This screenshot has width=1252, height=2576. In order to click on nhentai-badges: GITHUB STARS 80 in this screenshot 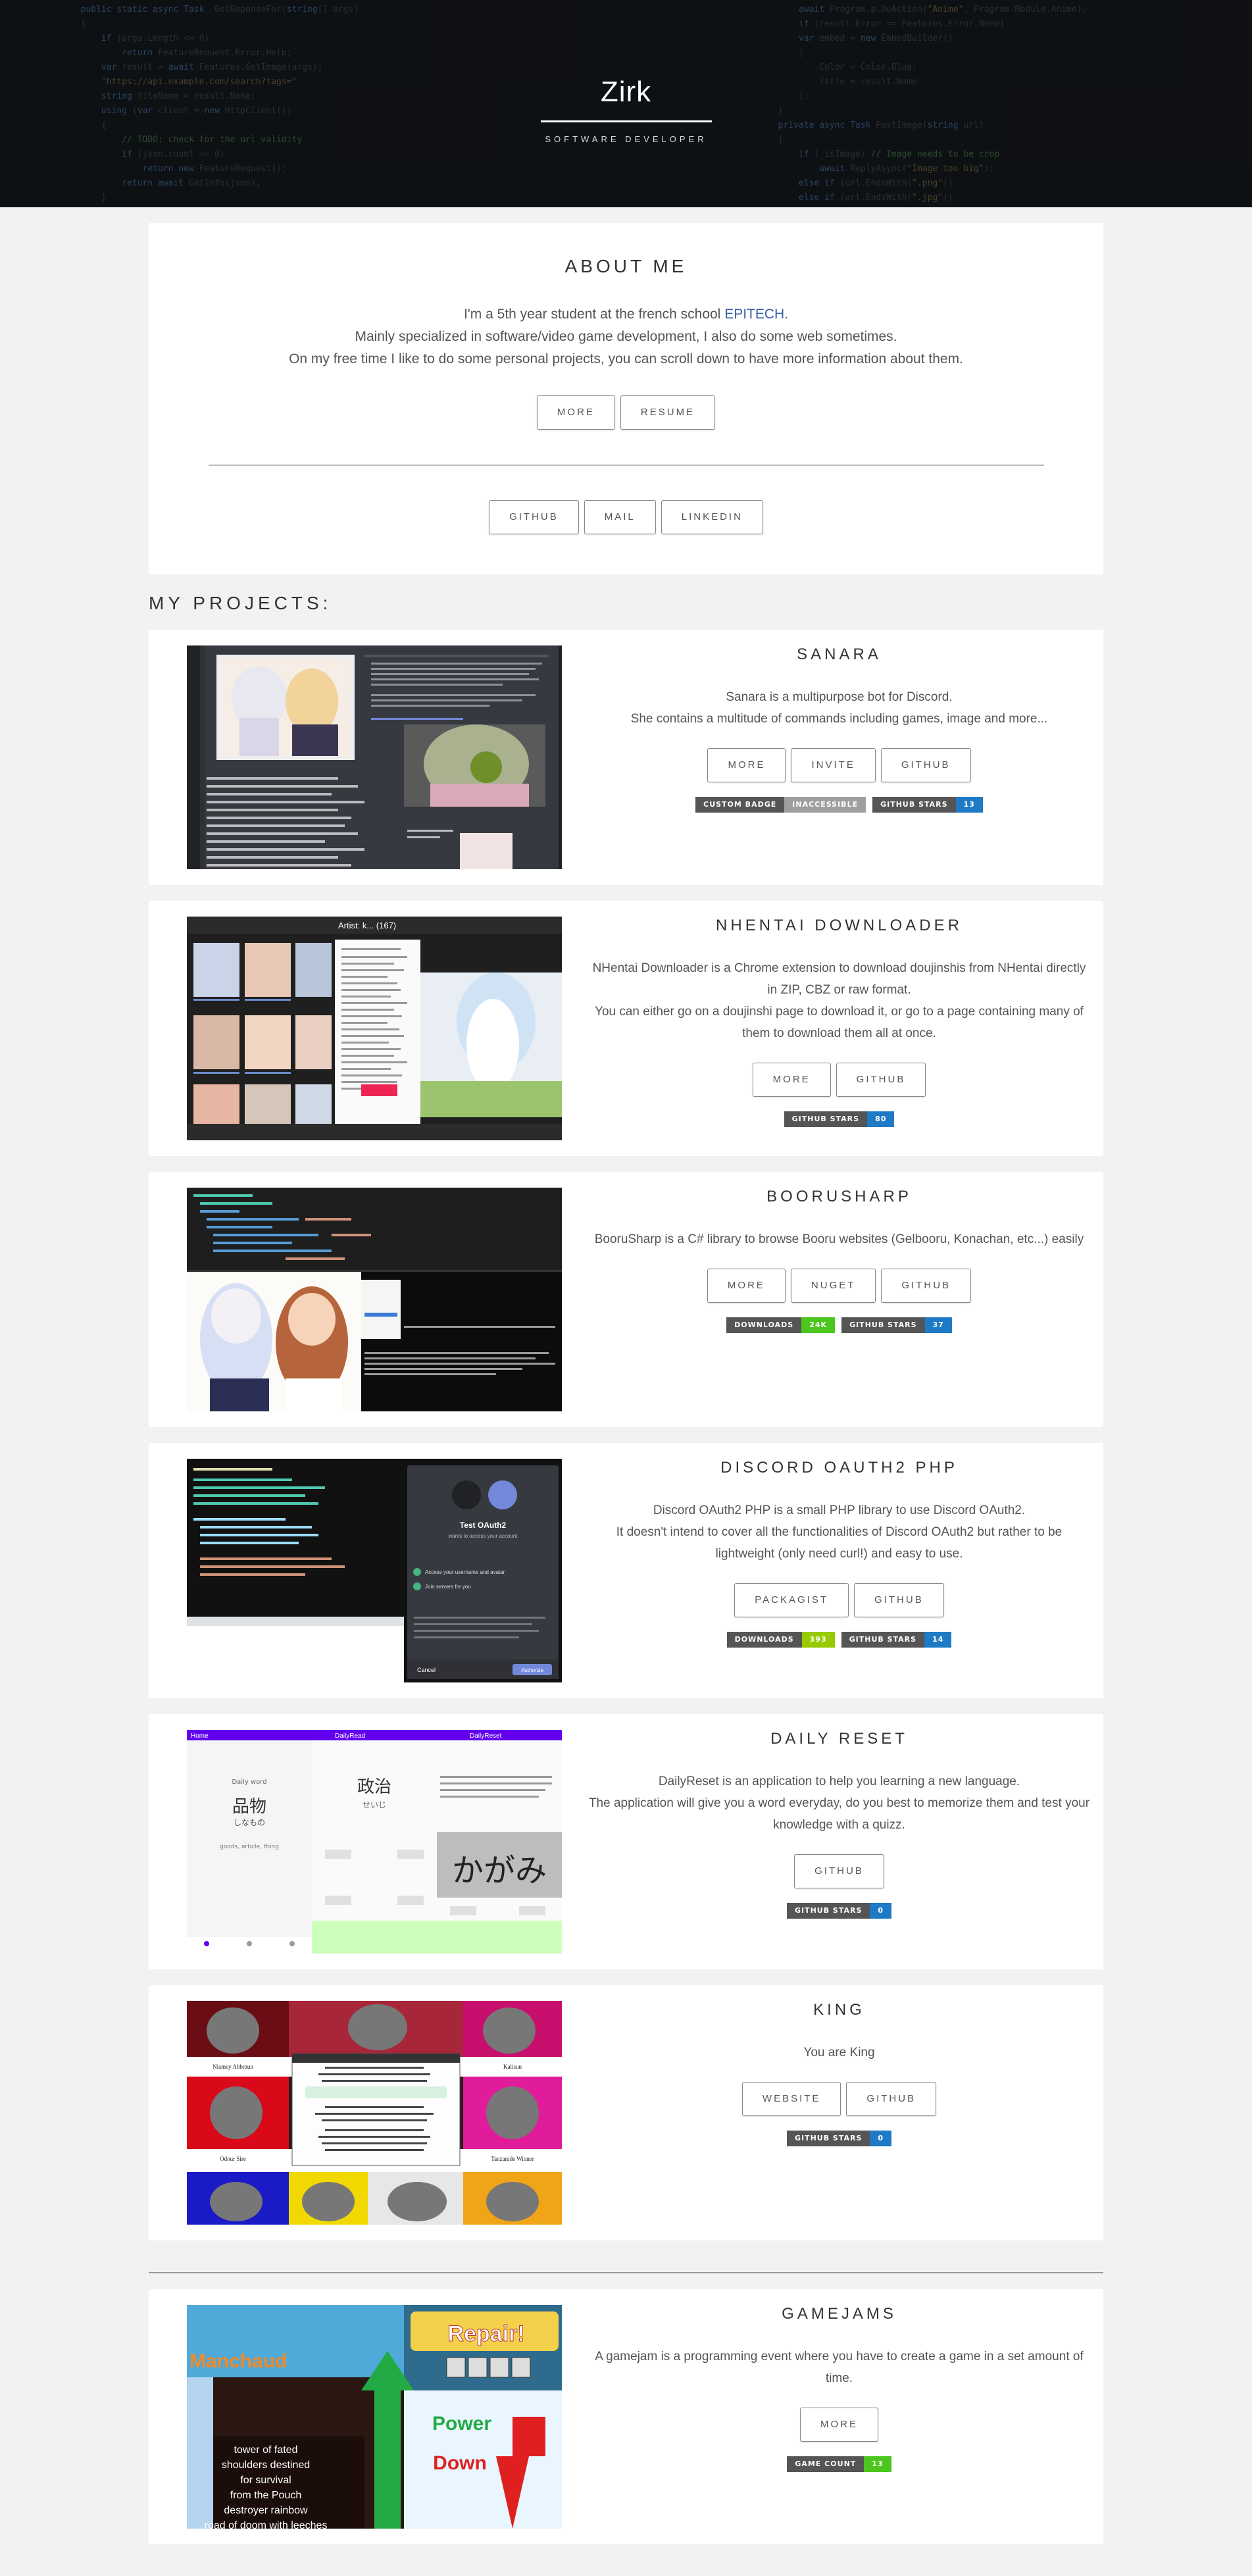, I will do `click(839, 1119)`.